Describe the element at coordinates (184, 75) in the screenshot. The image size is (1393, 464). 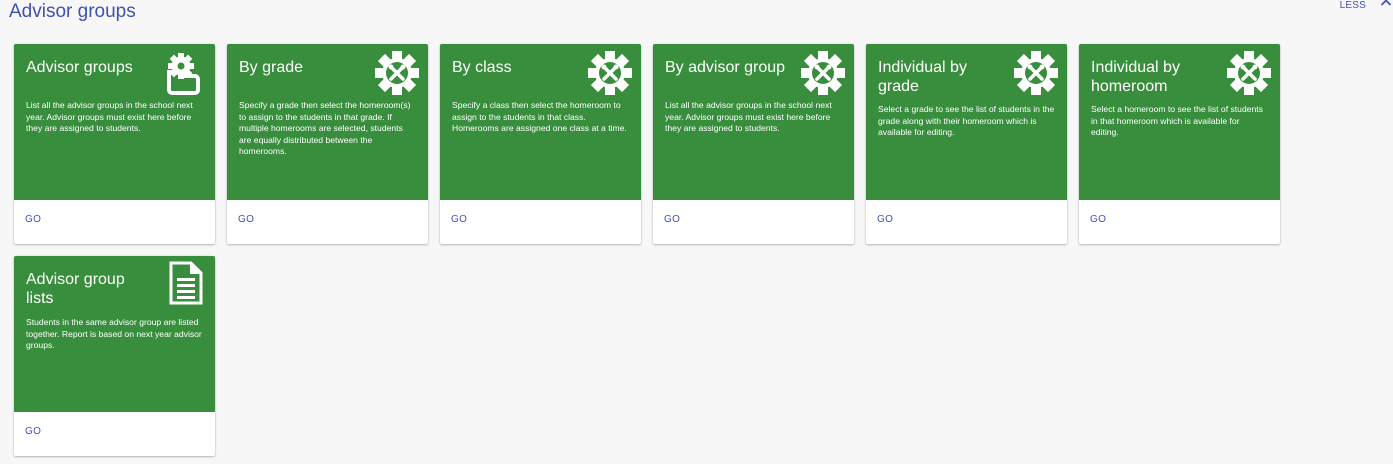
I see `gear-folder-icon` at that location.